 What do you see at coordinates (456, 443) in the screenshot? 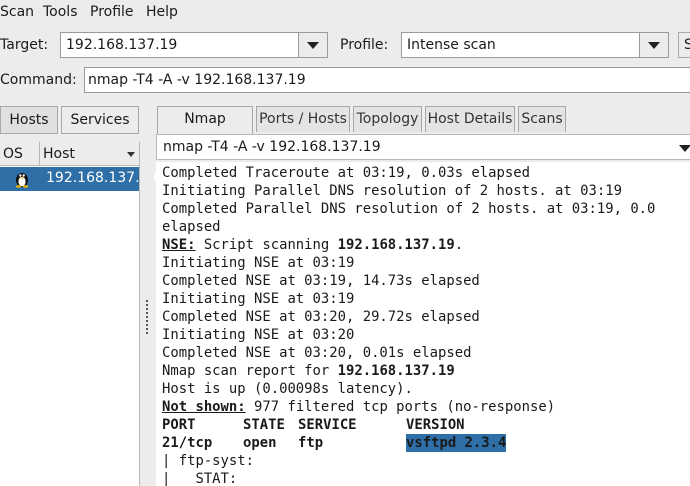
I see `port-version-selected: vsftpd 2.3.4` at bounding box center [456, 443].